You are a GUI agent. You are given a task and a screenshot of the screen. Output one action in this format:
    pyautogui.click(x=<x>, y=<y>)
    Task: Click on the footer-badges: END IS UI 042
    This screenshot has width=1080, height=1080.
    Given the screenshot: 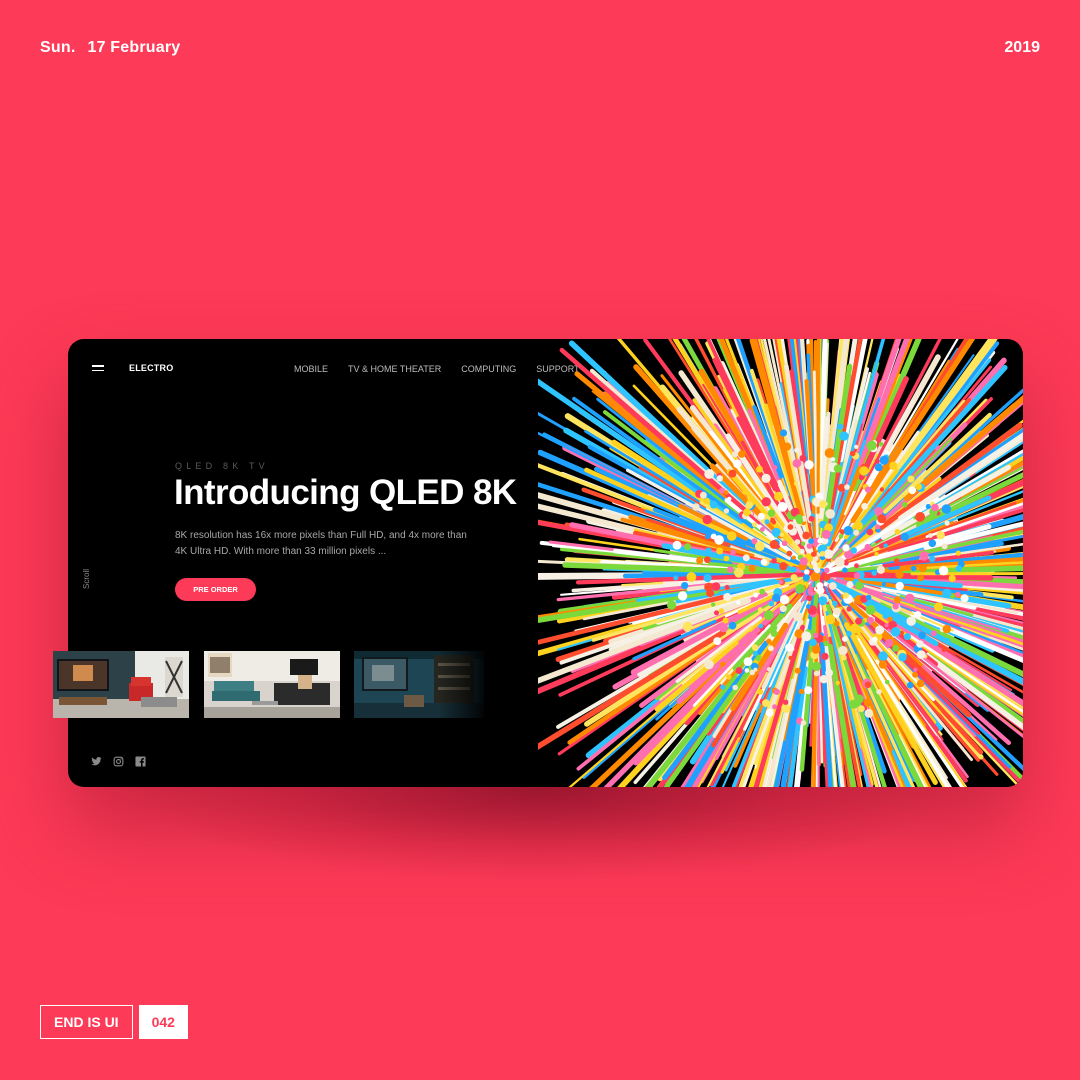 What is the action you would take?
    pyautogui.click(x=114, y=1022)
    